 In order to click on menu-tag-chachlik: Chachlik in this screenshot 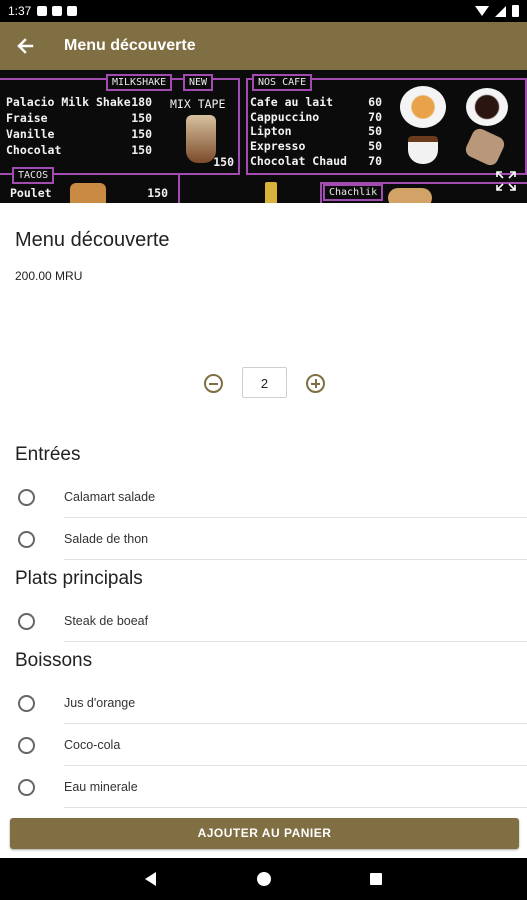, I will do `click(353, 192)`.